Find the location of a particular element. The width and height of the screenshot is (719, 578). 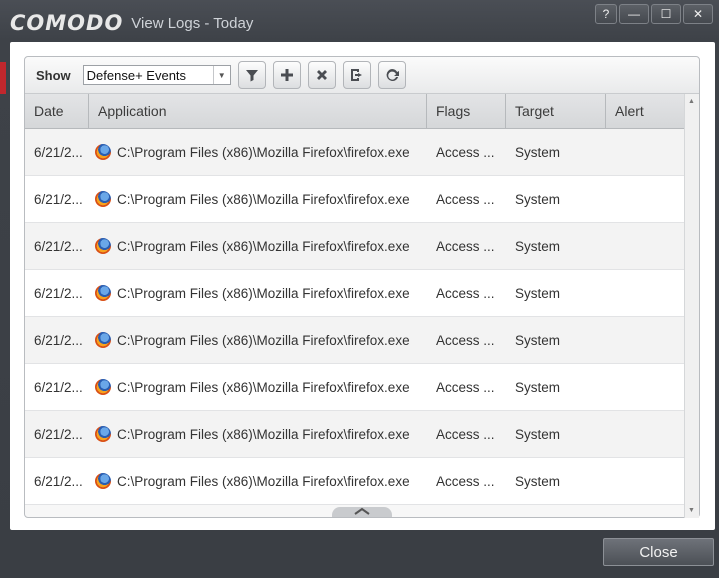

toolbar: Show Defense+ Events ▼ is located at coordinates (362, 75).